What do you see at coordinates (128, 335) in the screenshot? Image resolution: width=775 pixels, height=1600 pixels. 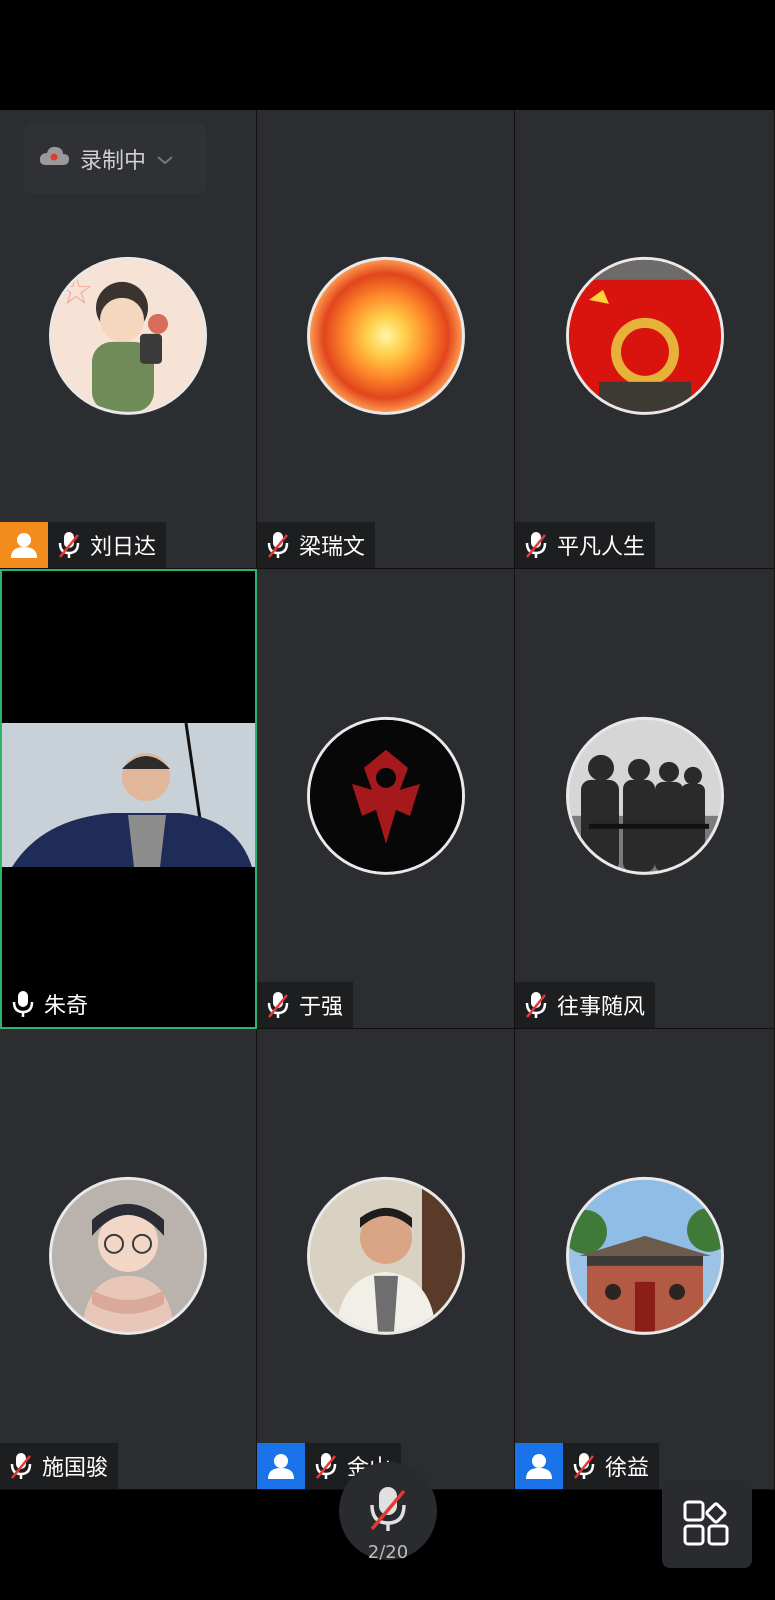 I see `avatar: ☆` at bounding box center [128, 335].